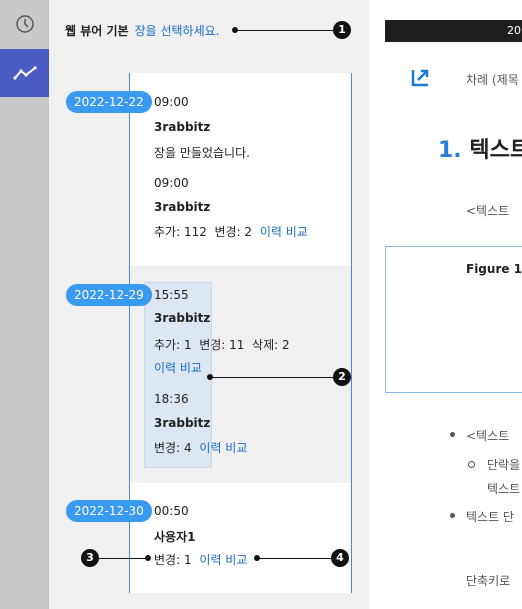  I want to click on date-badge: 2022-12-30, so click(109, 511).